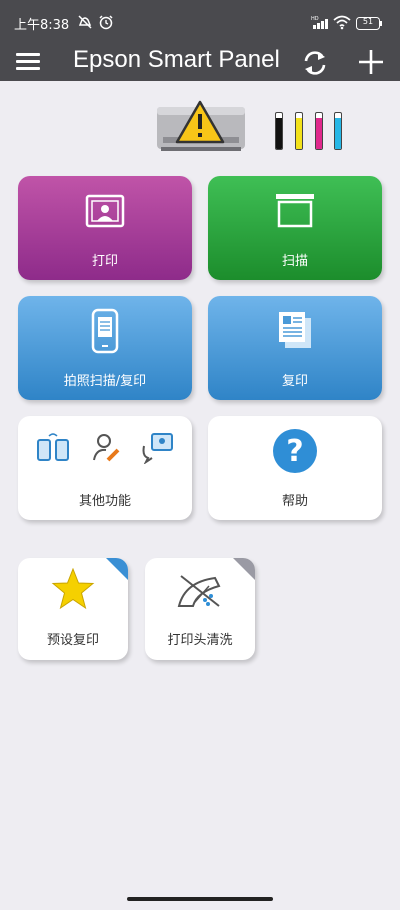 This screenshot has width=400, height=910. Describe the element at coordinates (279, 133) in the screenshot. I see `ink-black-level` at that location.